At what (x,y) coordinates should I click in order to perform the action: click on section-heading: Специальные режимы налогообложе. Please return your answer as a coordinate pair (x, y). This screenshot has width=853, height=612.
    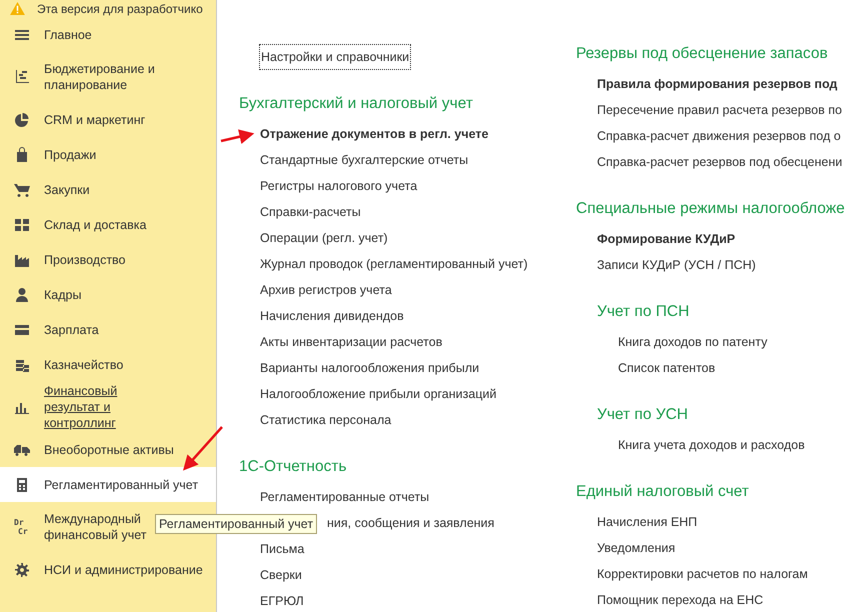
    Looking at the image, I should click on (710, 209).